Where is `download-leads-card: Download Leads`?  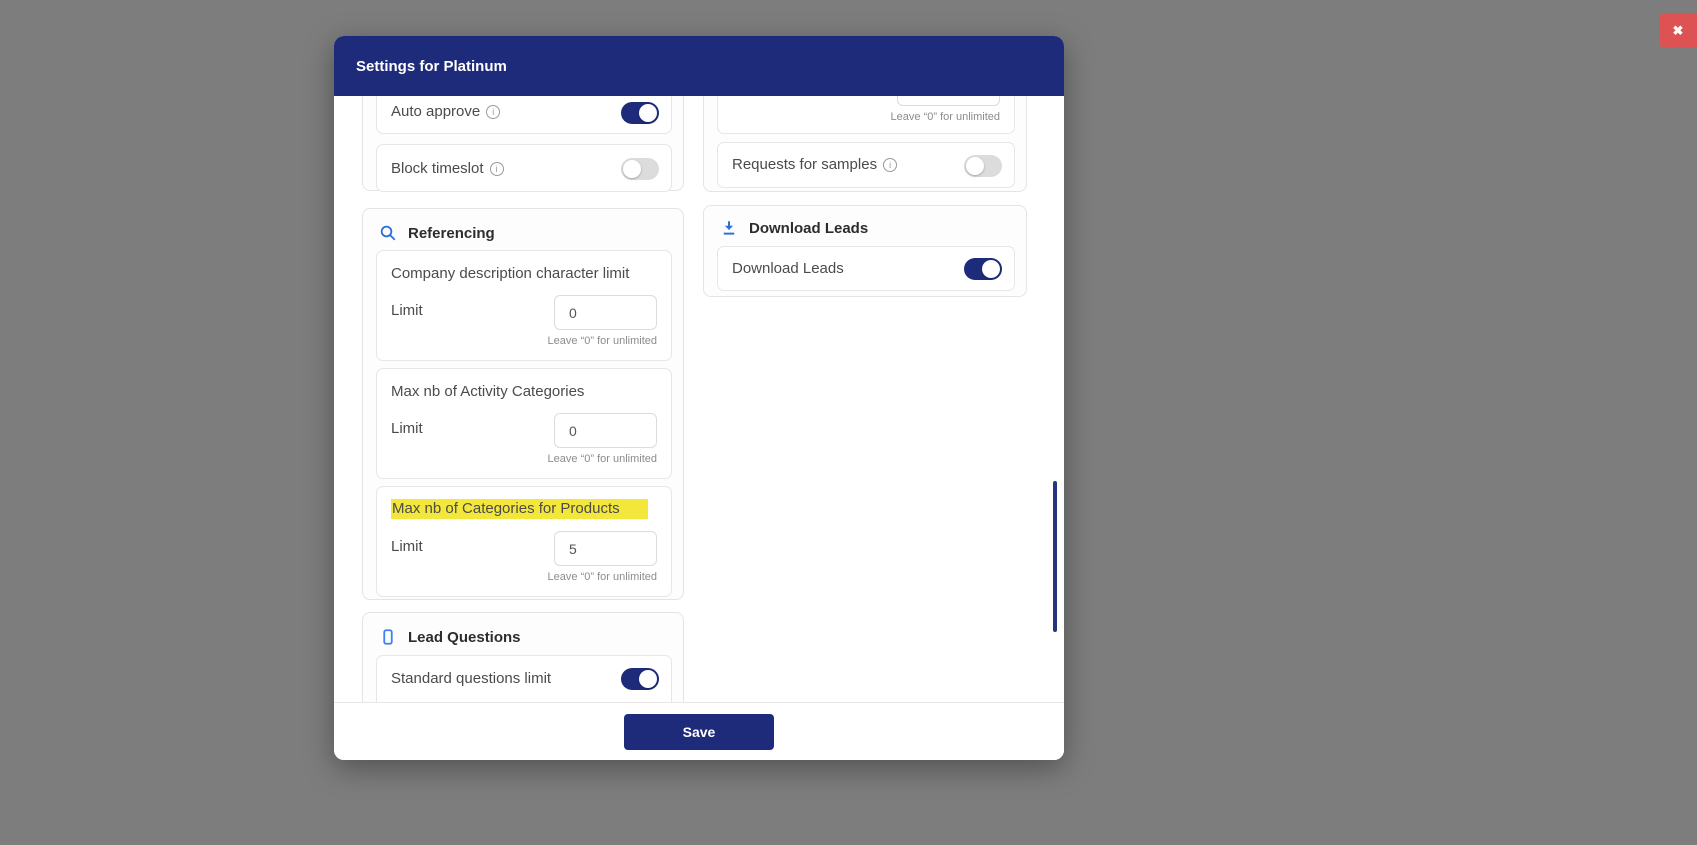 download-leads-card: Download Leads is located at coordinates (866, 268).